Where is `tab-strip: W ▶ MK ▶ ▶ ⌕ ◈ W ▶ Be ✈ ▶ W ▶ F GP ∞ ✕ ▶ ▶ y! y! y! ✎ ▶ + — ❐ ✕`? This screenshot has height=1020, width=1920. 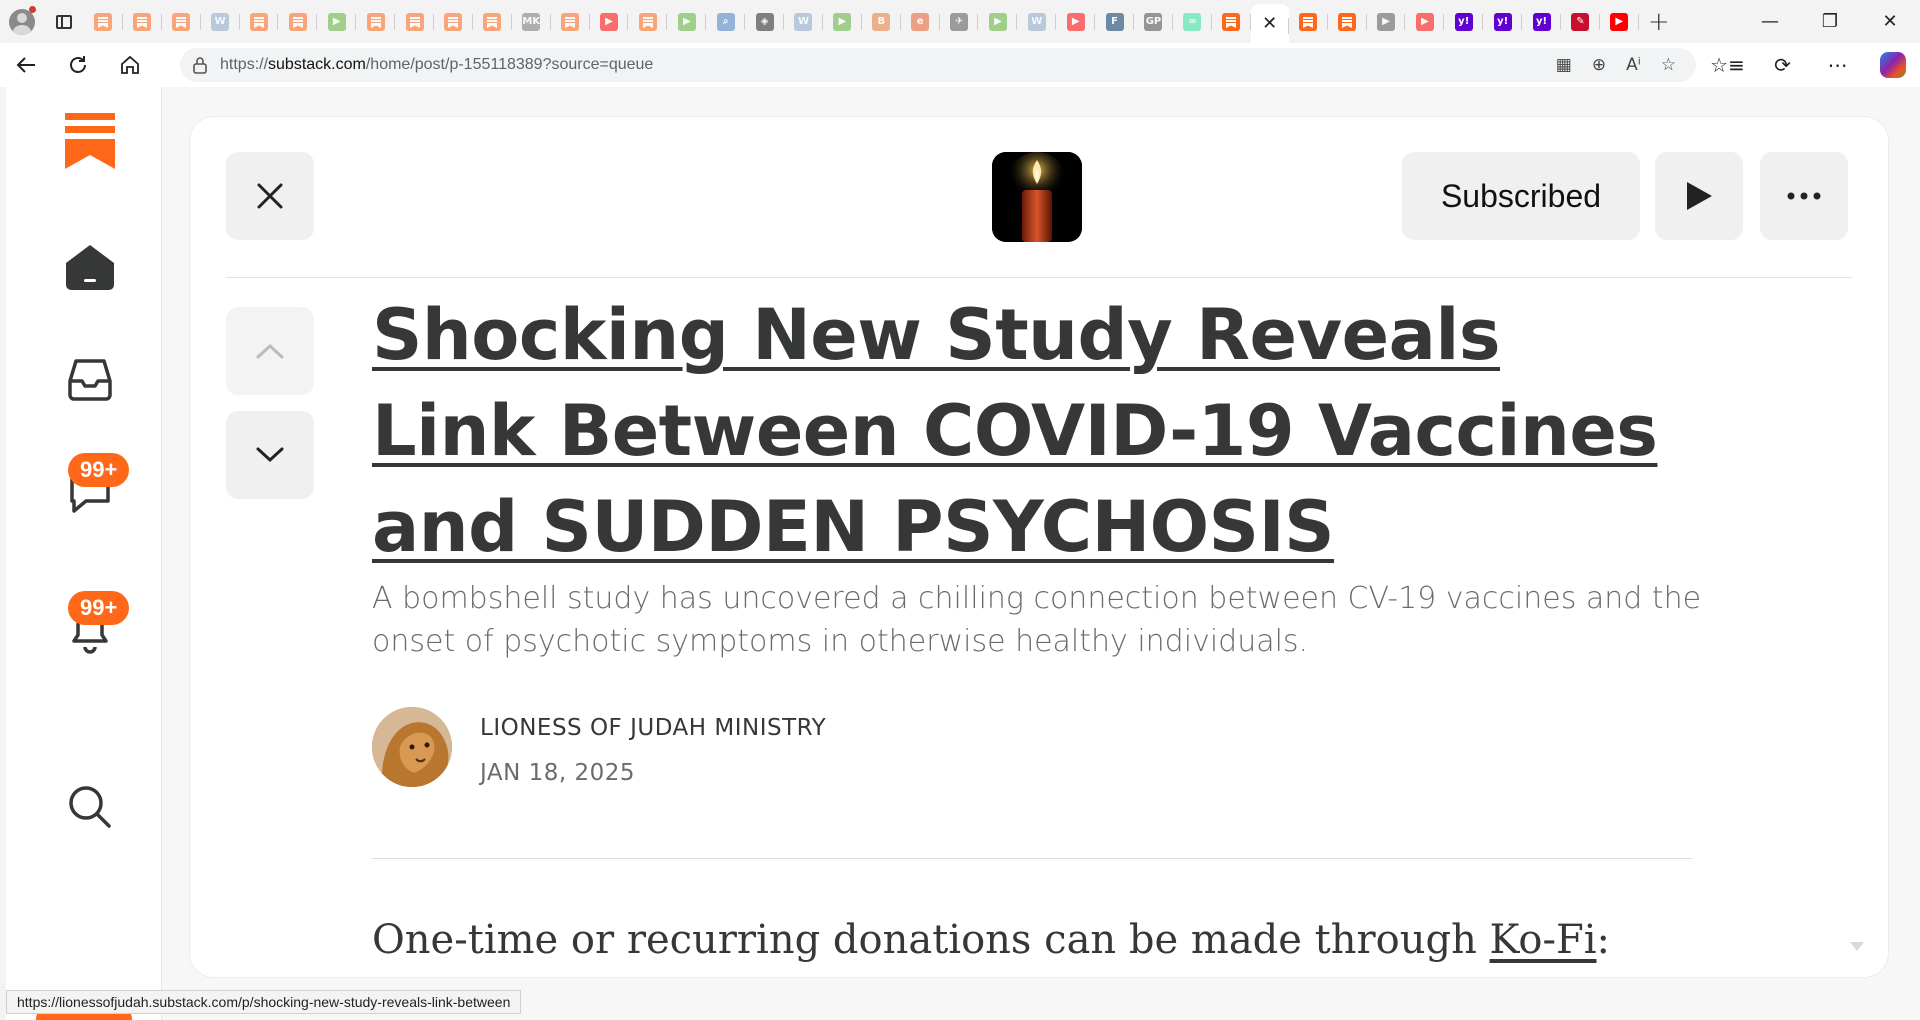 tab-strip: W ▶ MK ▶ ▶ ⌕ ◈ W ▶ Be ✈ ▶ W ▶ F GP ∞ ✕ ▶ ▶ y! y! y! ✎ ▶ + — ❐ ✕ is located at coordinates (960, 21).